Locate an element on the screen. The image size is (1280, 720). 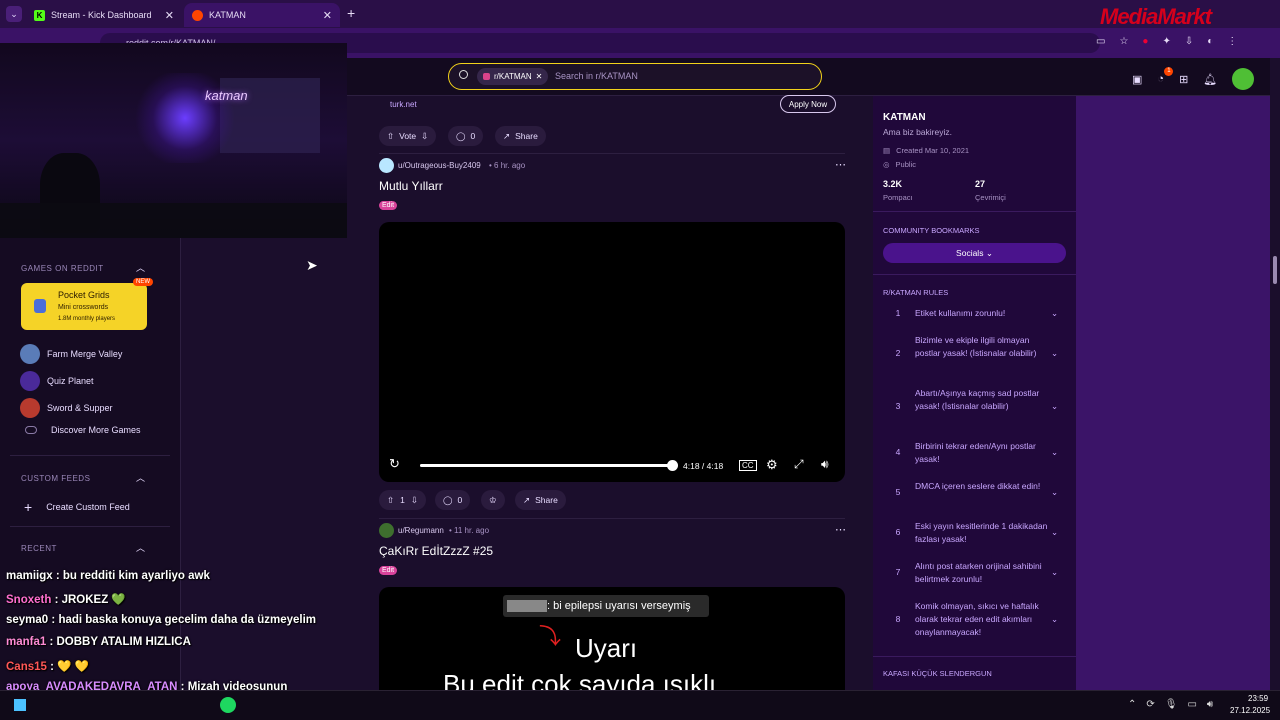
sword-icon is located at coordinates (30, 408).